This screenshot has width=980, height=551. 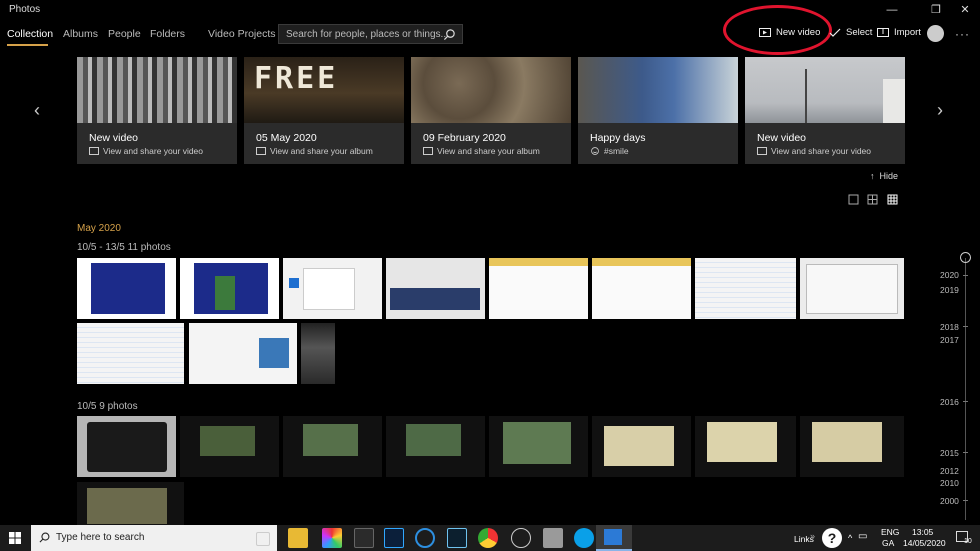 I want to click on card-title: 05 May 2020, so click(x=286, y=138).